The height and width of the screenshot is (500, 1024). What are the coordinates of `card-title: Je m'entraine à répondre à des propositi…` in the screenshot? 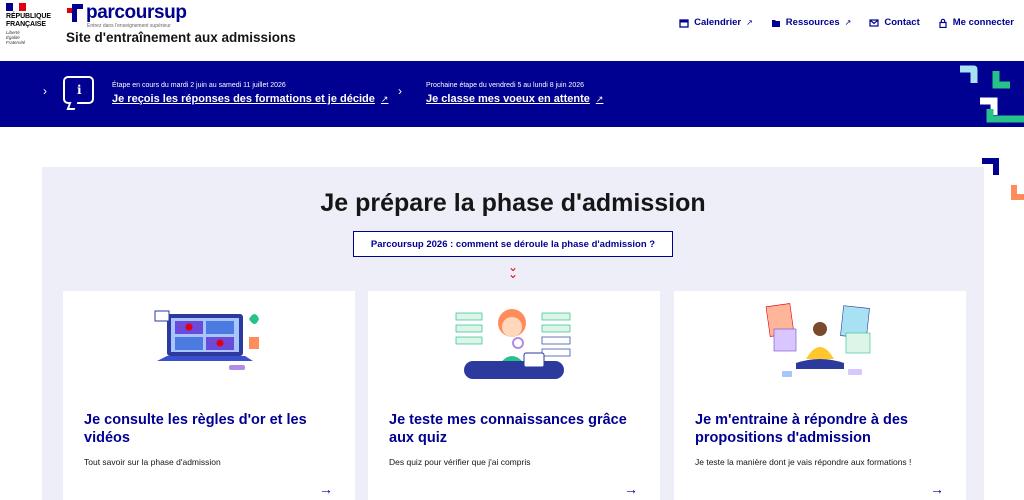 It's located at (801, 429).